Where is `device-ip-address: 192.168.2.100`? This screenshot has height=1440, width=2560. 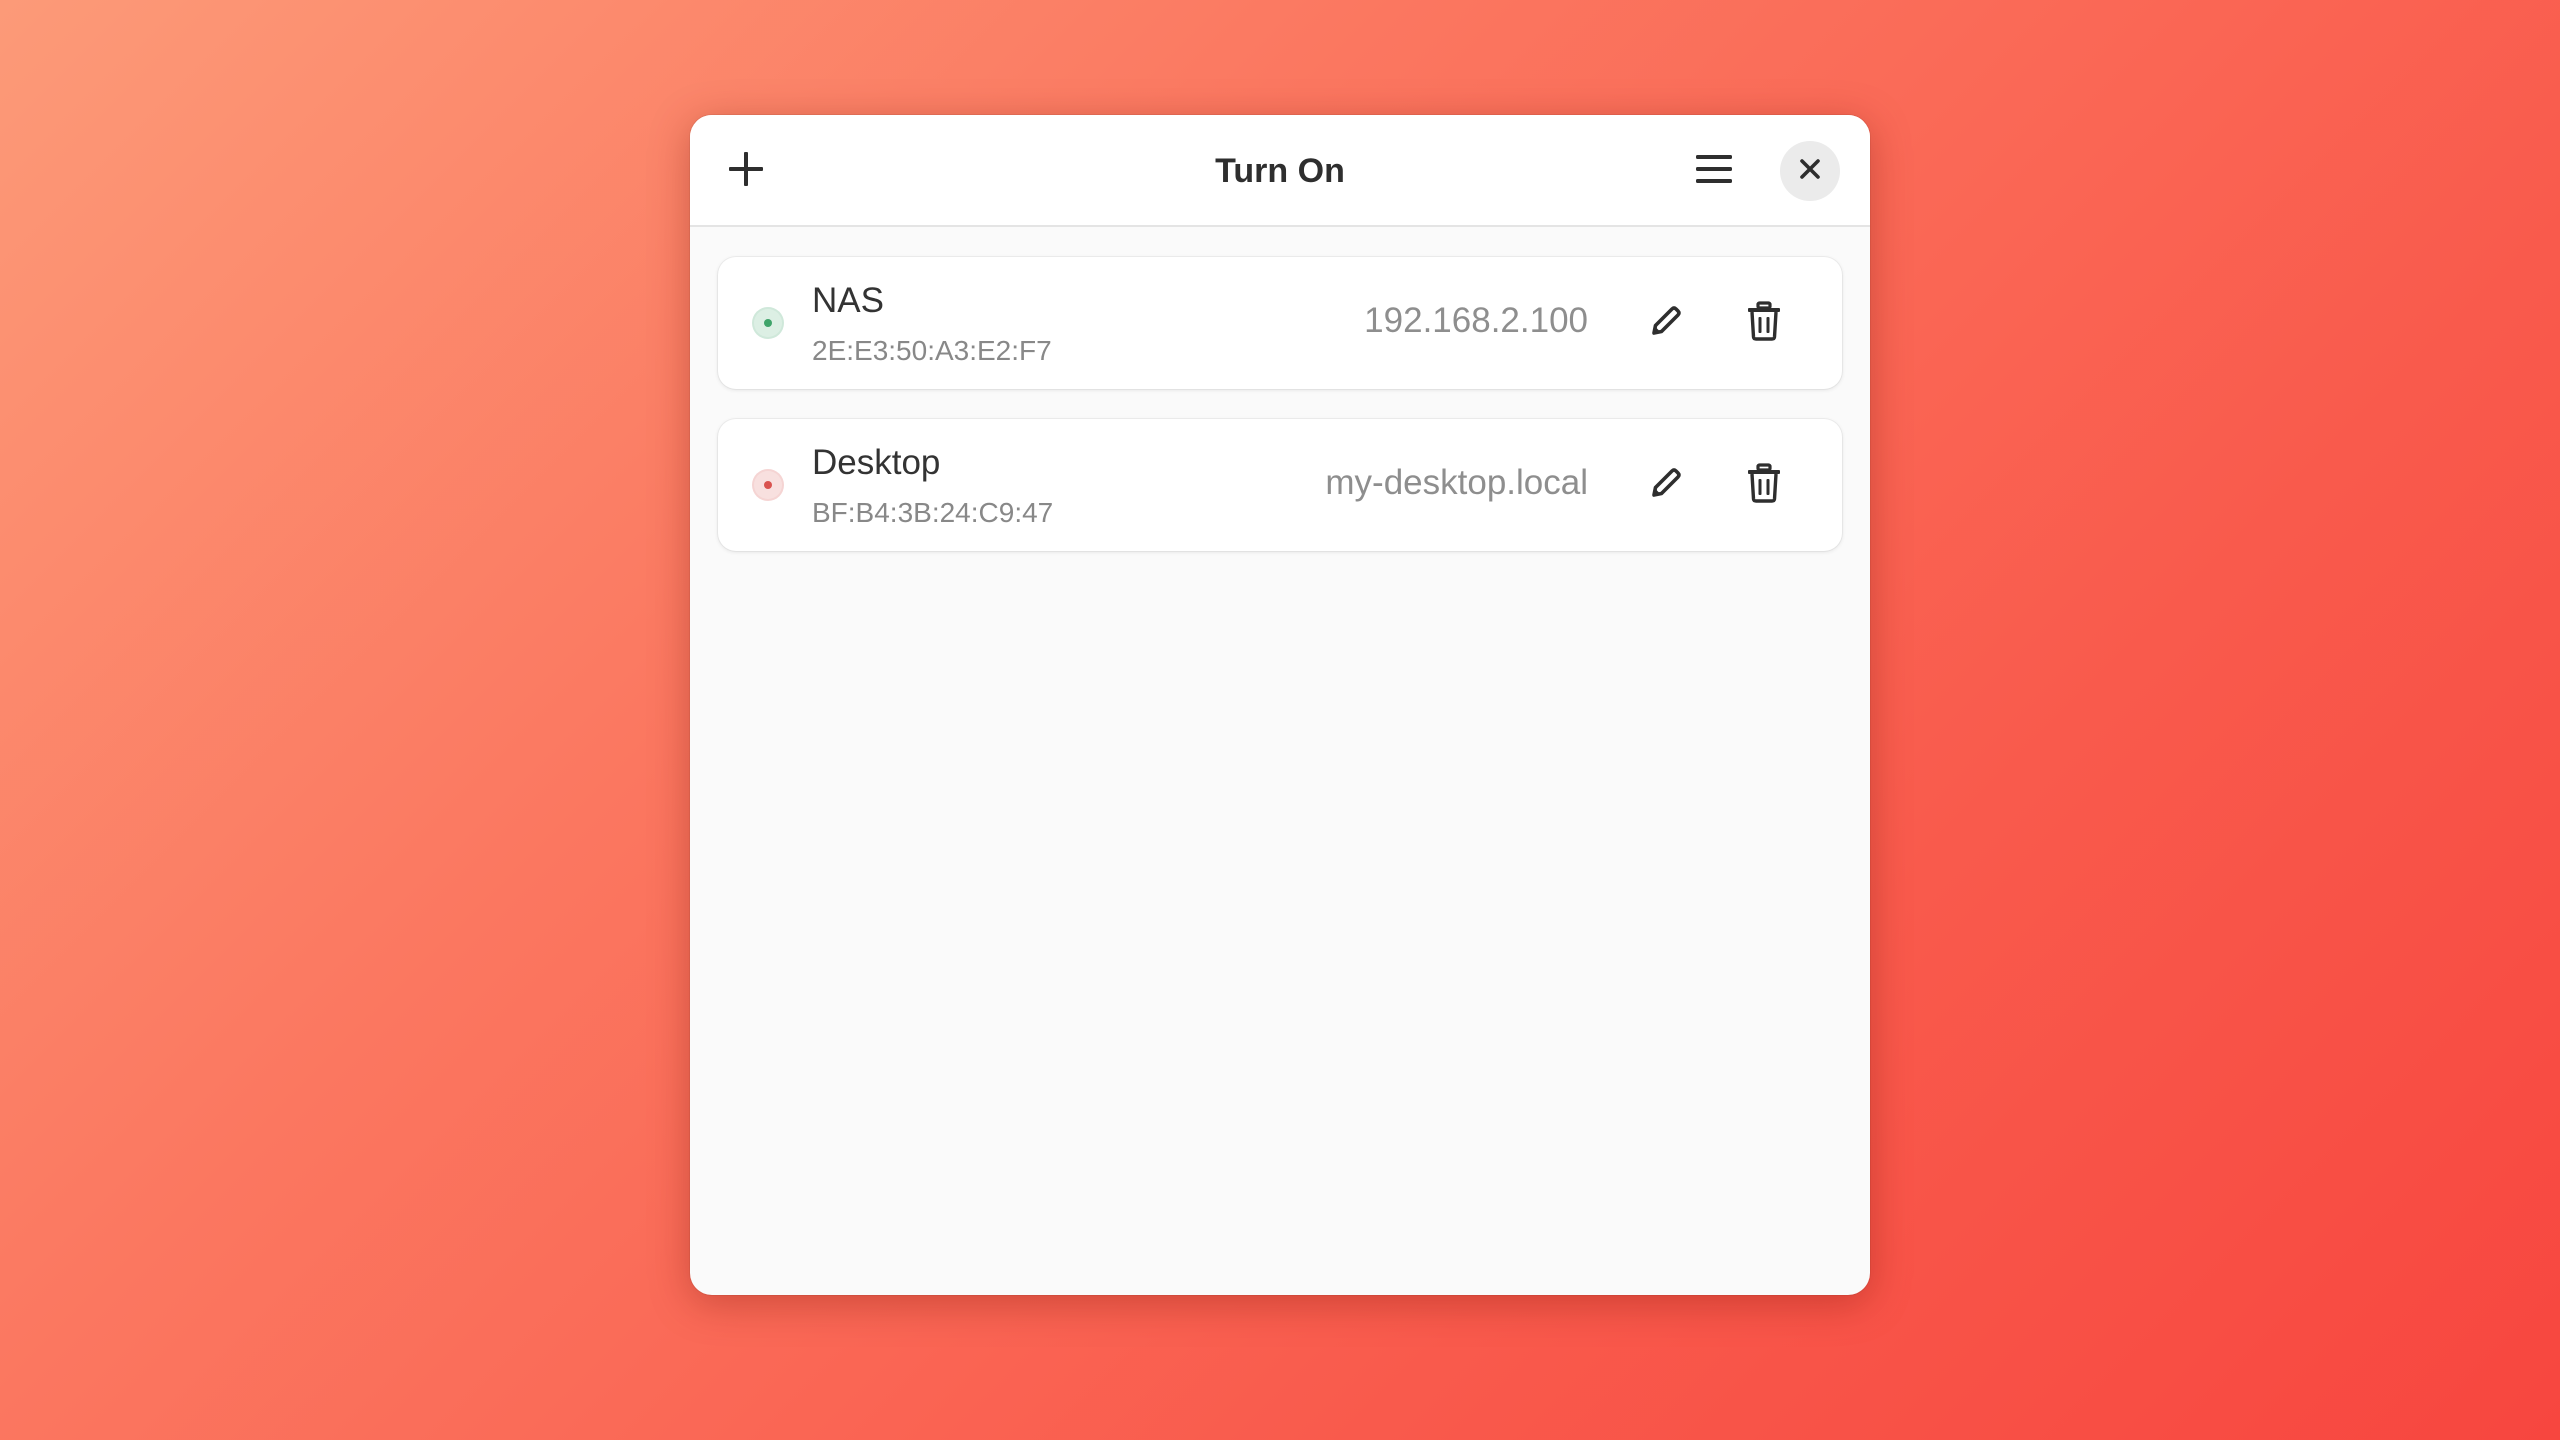
device-ip-address: 192.168.2.100 is located at coordinates (1476, 320).